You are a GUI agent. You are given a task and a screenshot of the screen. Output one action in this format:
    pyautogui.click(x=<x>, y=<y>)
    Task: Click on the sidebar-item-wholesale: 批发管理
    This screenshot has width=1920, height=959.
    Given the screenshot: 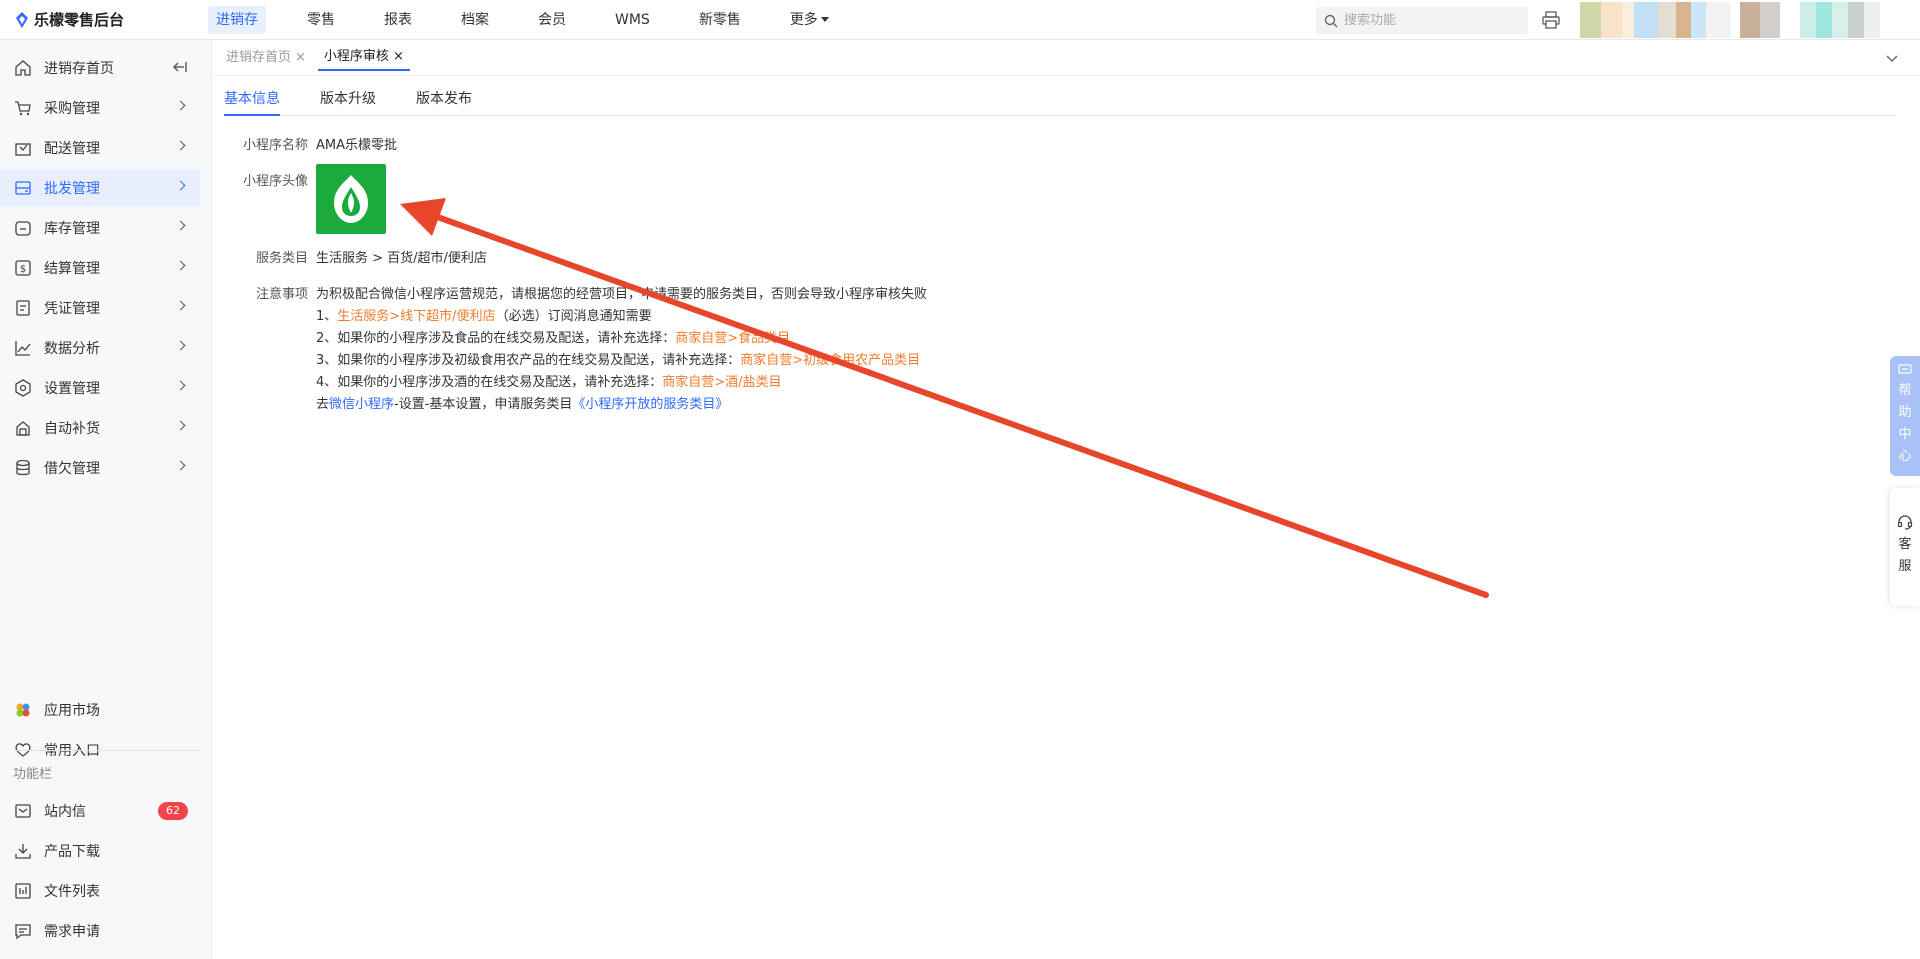 What is the action you would take?
    pyautogui.click(x=100, y=188)
    